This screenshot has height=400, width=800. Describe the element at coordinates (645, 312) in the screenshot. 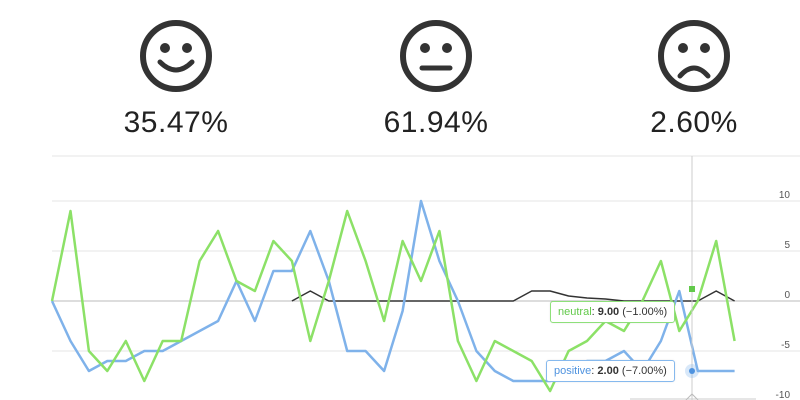

I see `tooltip-neutral-change: (−1.00%)` at that location.